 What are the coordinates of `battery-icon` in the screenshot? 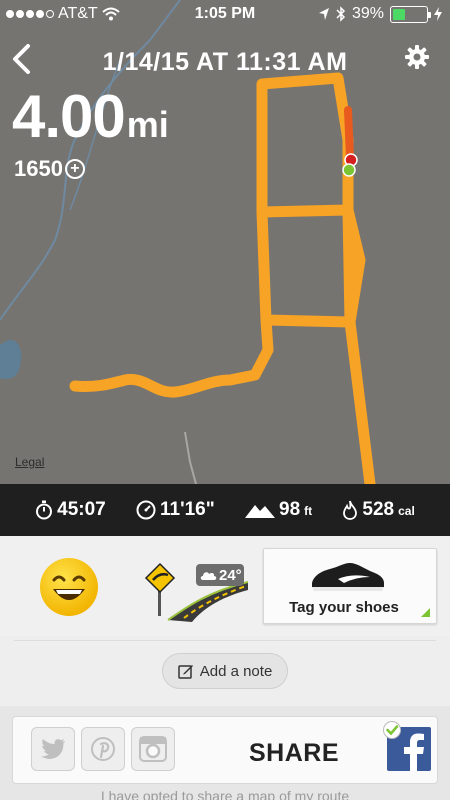 It's located at (410, 14).